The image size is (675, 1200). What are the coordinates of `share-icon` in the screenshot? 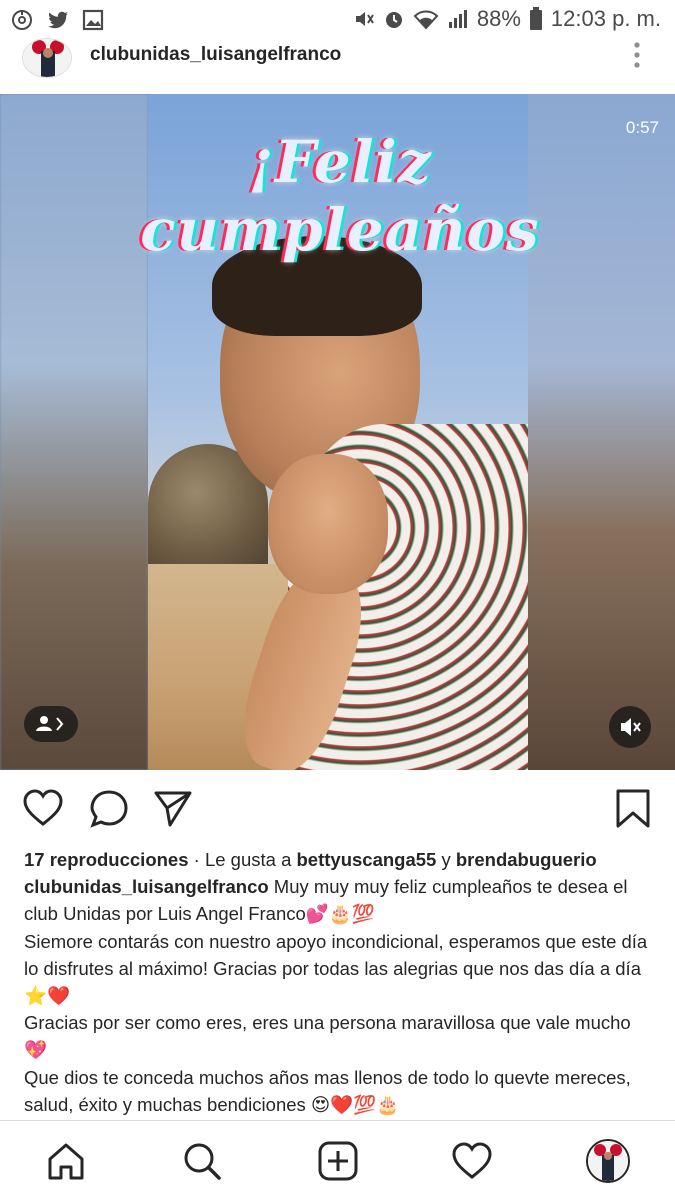 It's located at (173, 808).